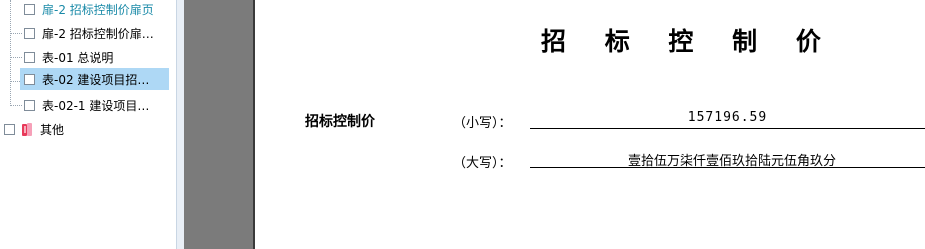  Describe the element at coordinates (688, 41) in the screenshot. I see `page-title: 招 标 控 制 价` at that location.